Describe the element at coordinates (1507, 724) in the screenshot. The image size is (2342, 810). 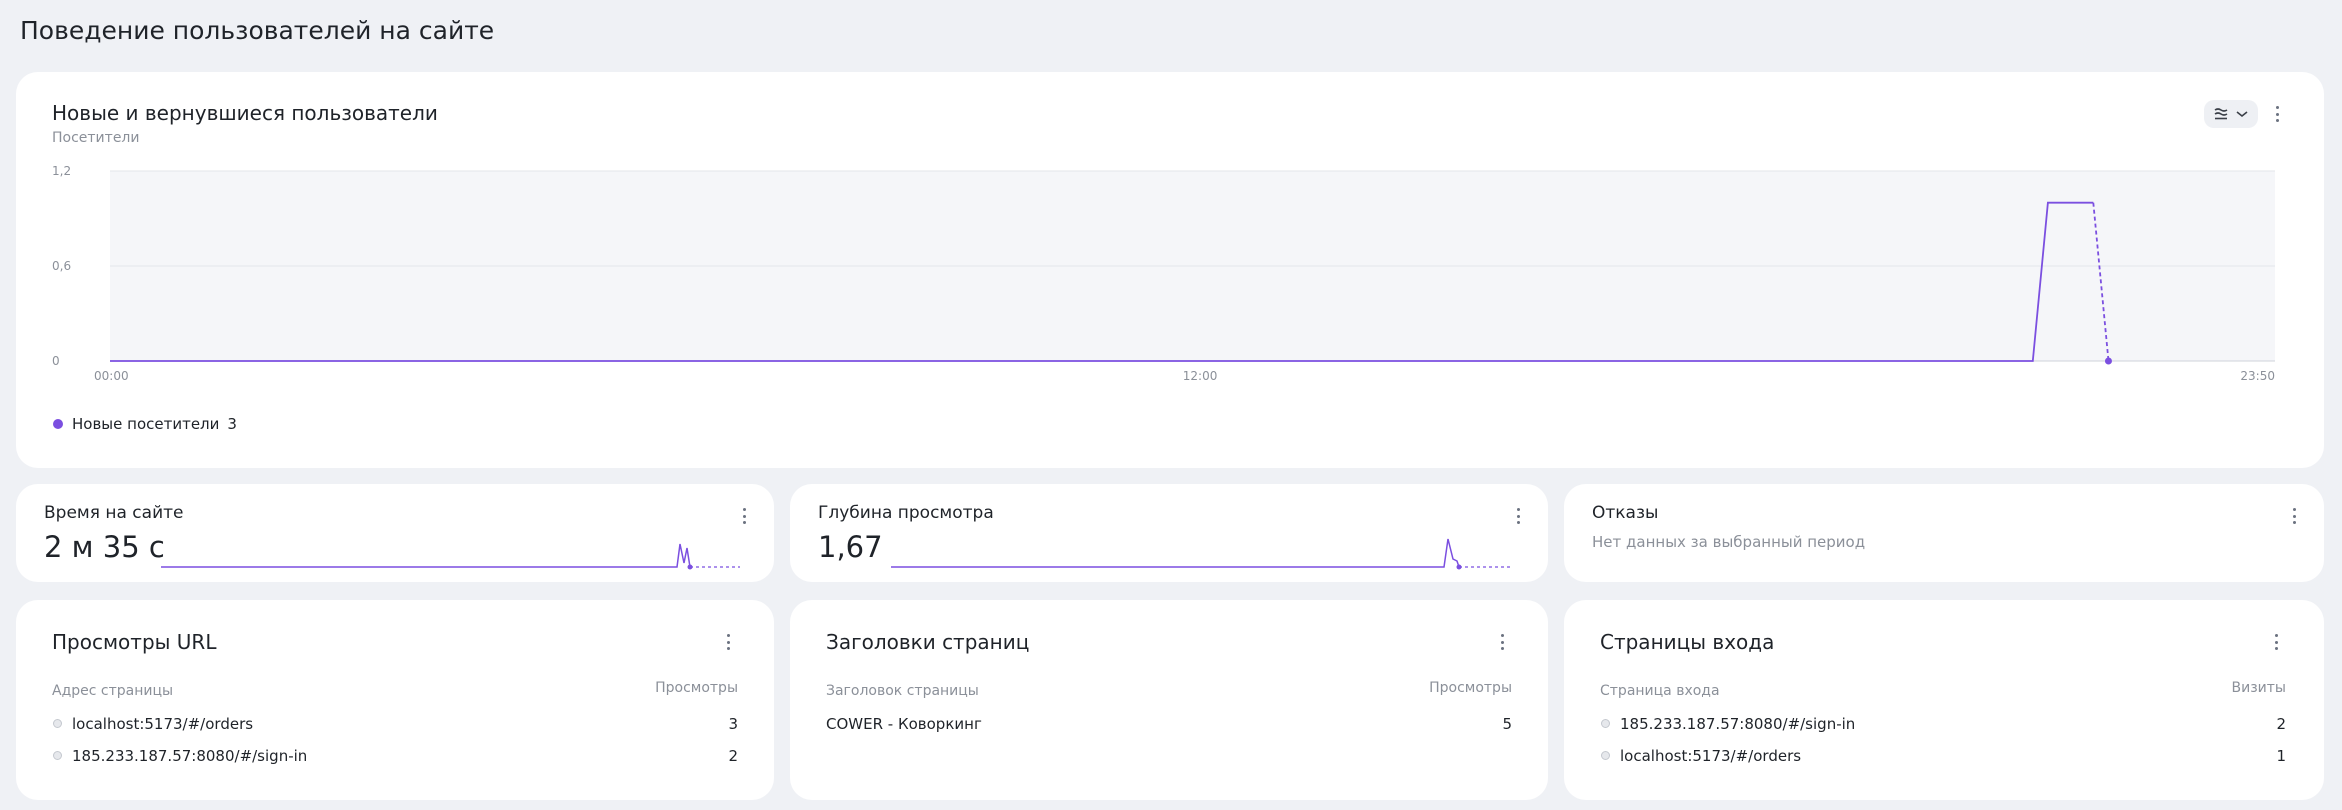
I see `table-row-value: 5` at that location.